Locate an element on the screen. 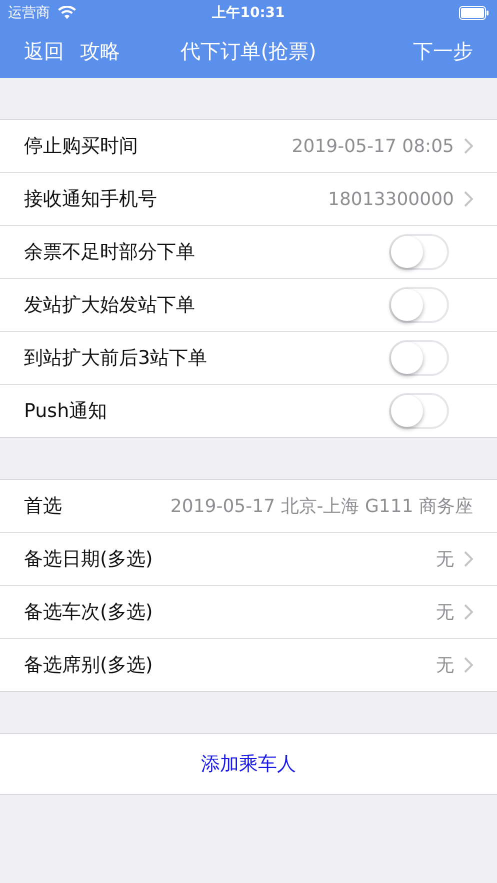 The height and width of the screenshot is (883, 497). row-label: 备选席别(多选) is located at coordinates (88, 665).